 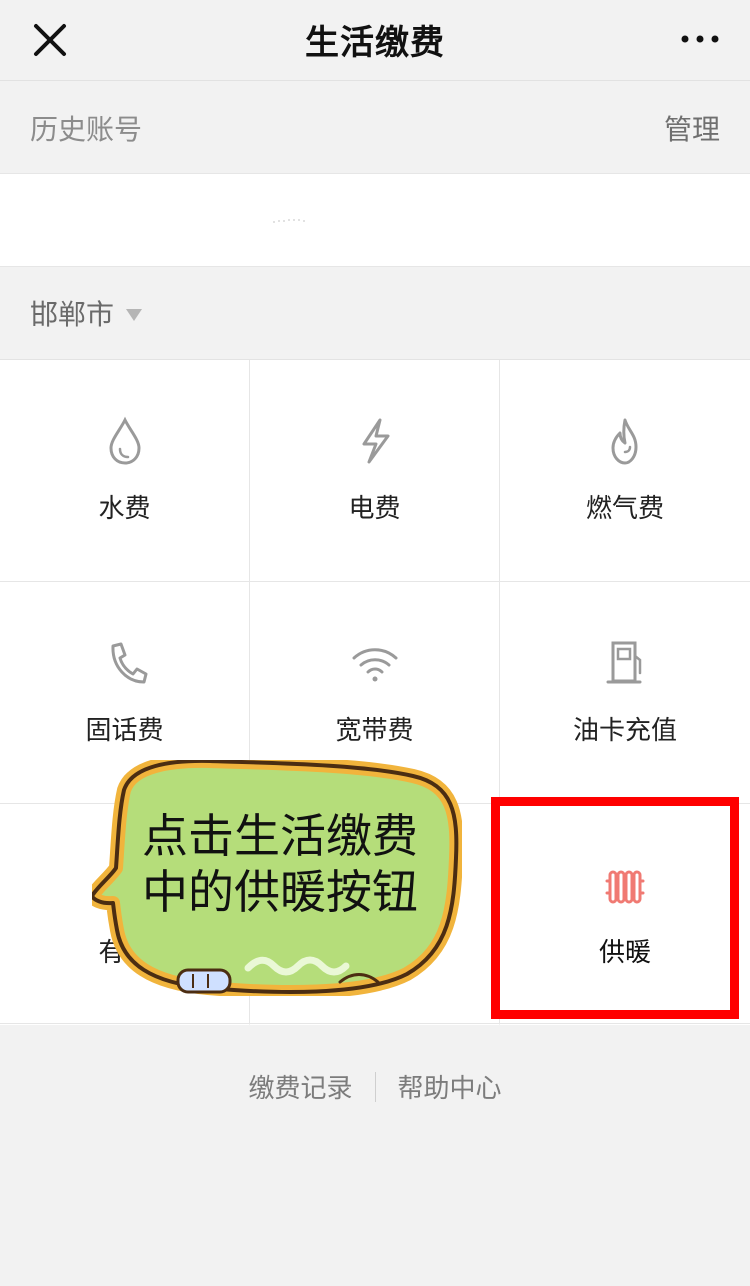 I want to click on service-label: 油卡充值, so click(x=624, y=731).